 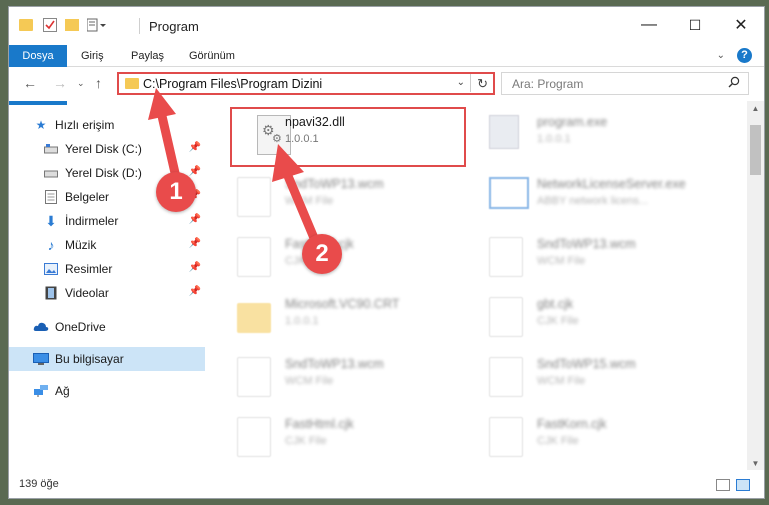 I want to click on sidebar-item-onedrive: OneDrive, so click(x=107, y=327).